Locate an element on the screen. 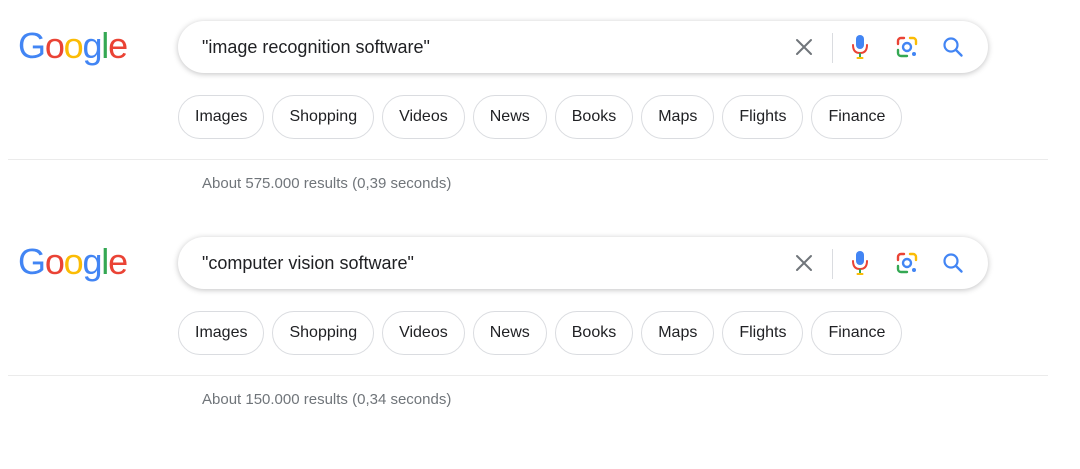  result-stats: About 575.000 results (0,39 seconds) is located at coordinates (327, 183).